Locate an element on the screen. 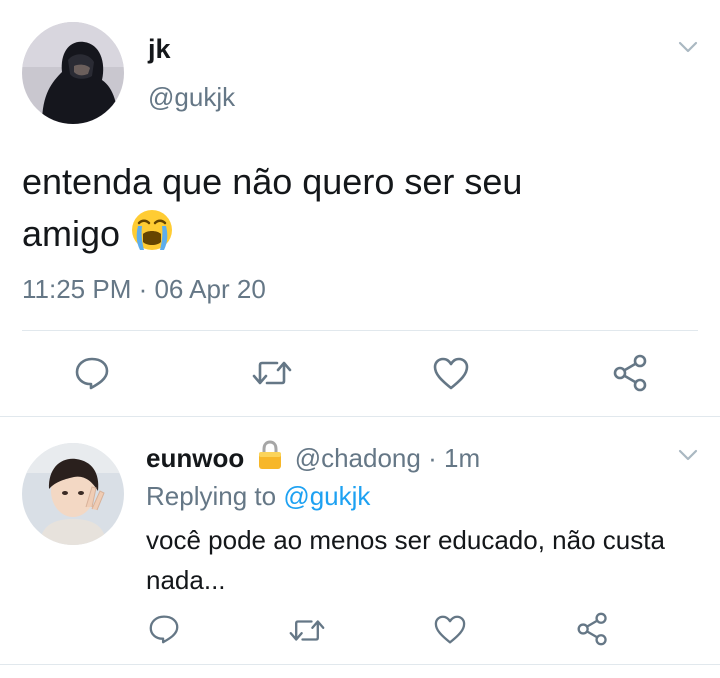  replying-handle: @gukjk is located at coordinates (326, 496).